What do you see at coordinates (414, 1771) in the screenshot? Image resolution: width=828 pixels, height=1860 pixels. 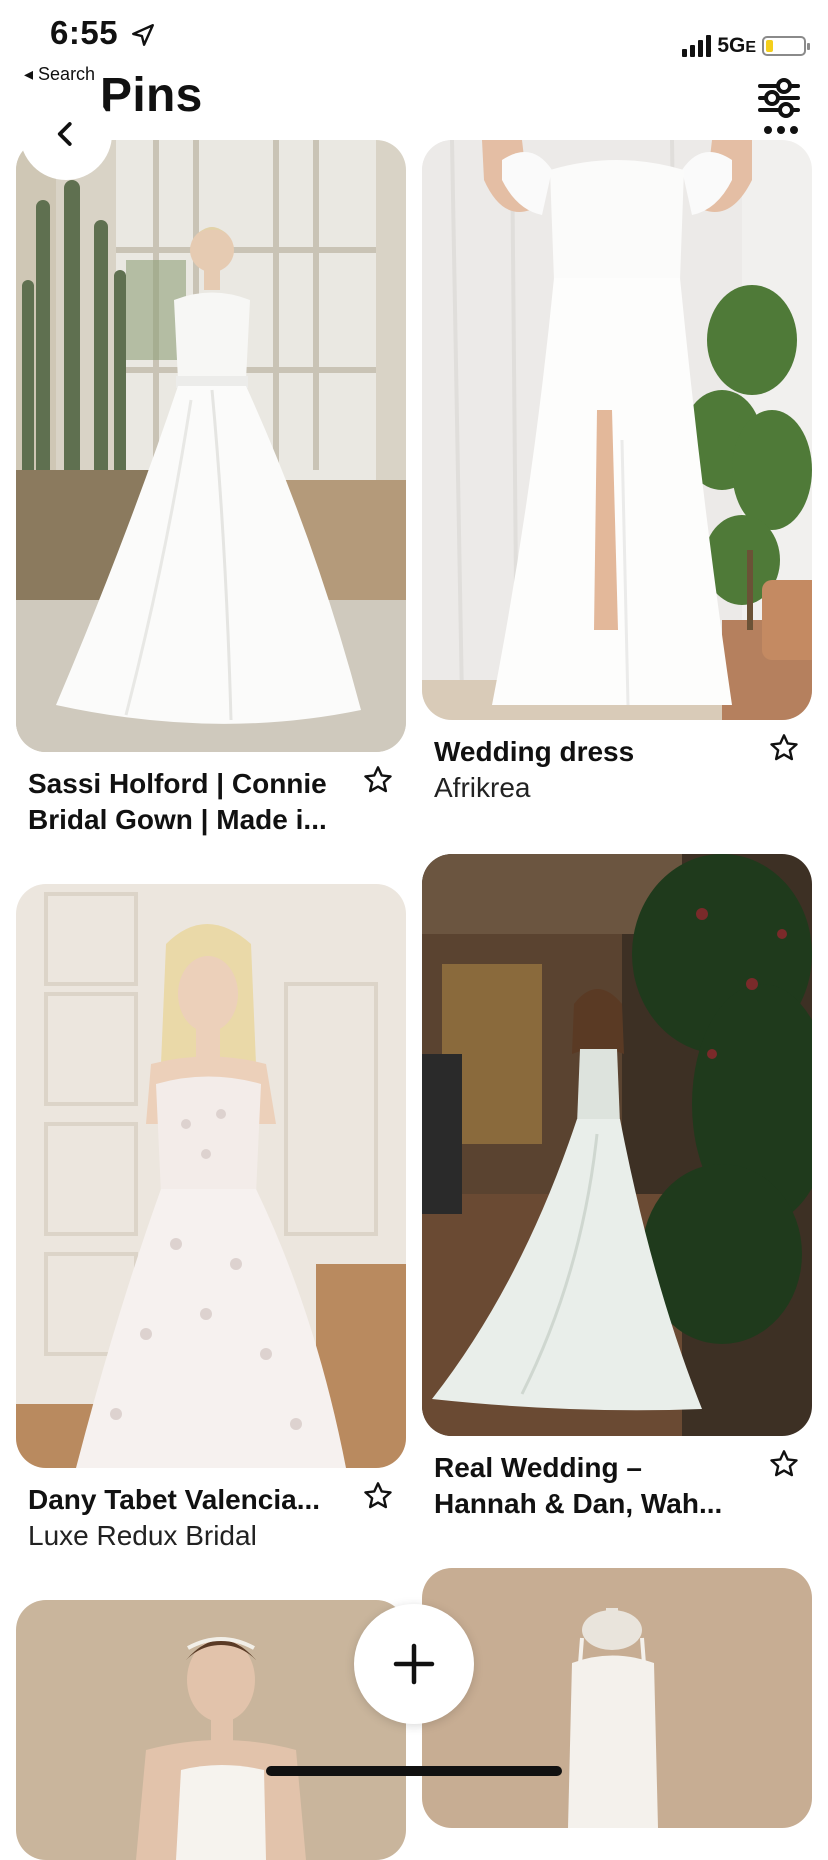 I see `home-indicator` at bounding box center [414, 1771].